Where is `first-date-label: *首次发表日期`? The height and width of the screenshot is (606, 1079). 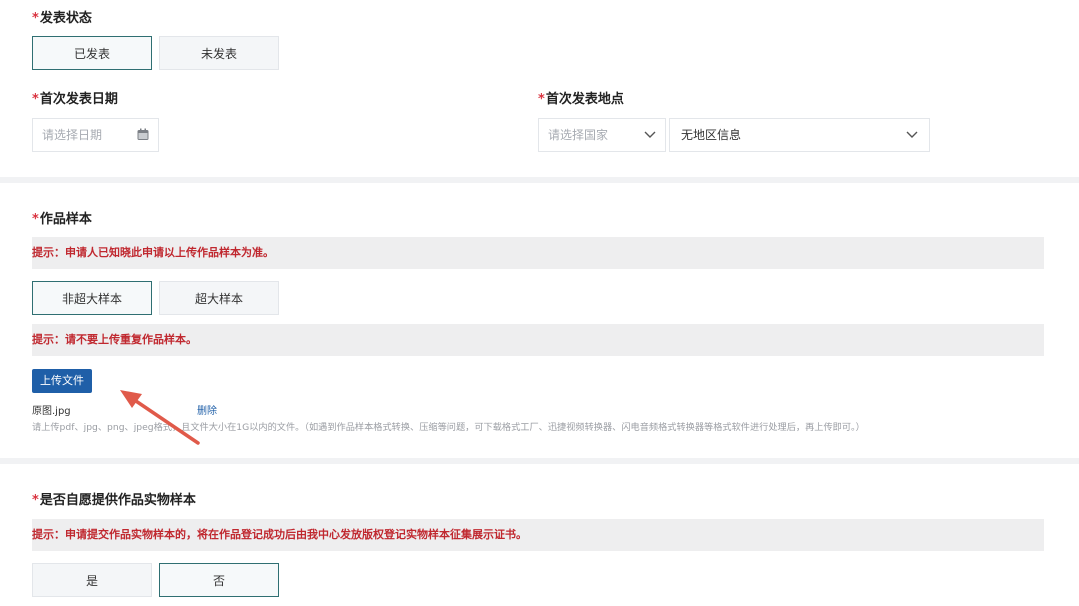
first-date-label: *首次发表日期 is located at coordinates (75, 99).